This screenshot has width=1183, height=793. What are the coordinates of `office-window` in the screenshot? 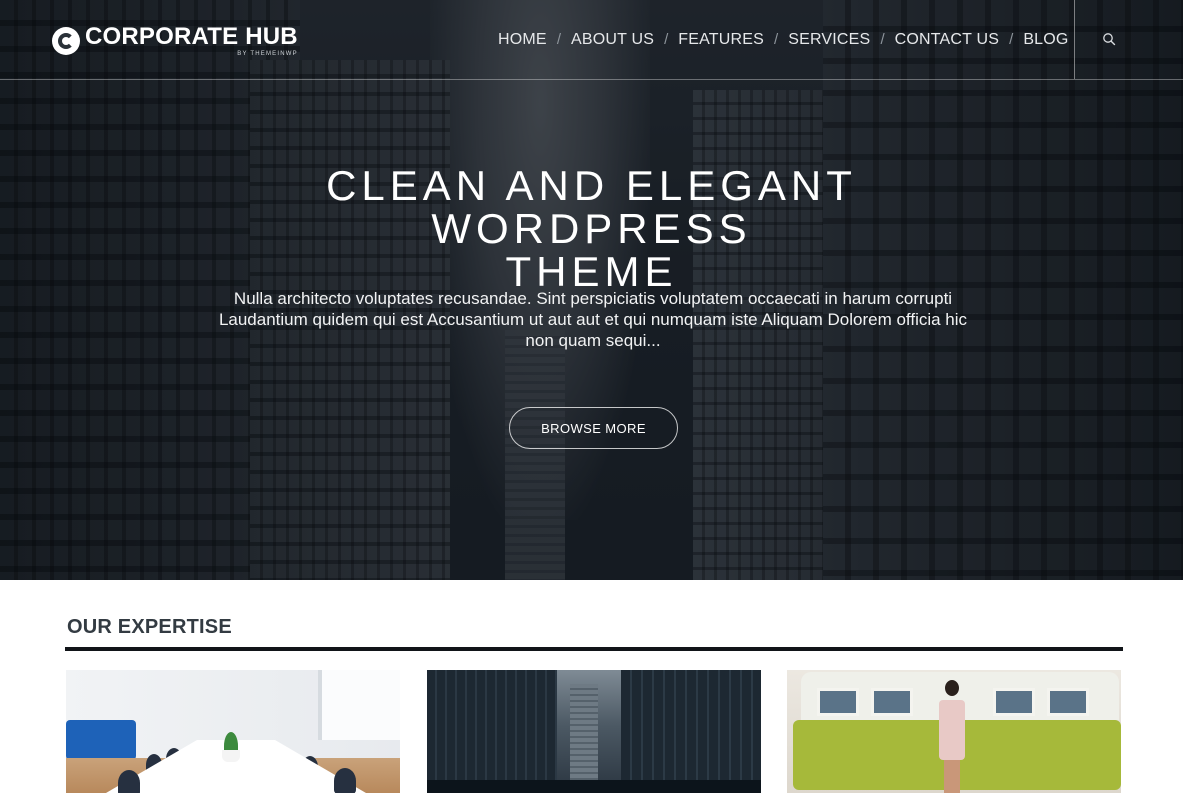 It's located at (359, 705).